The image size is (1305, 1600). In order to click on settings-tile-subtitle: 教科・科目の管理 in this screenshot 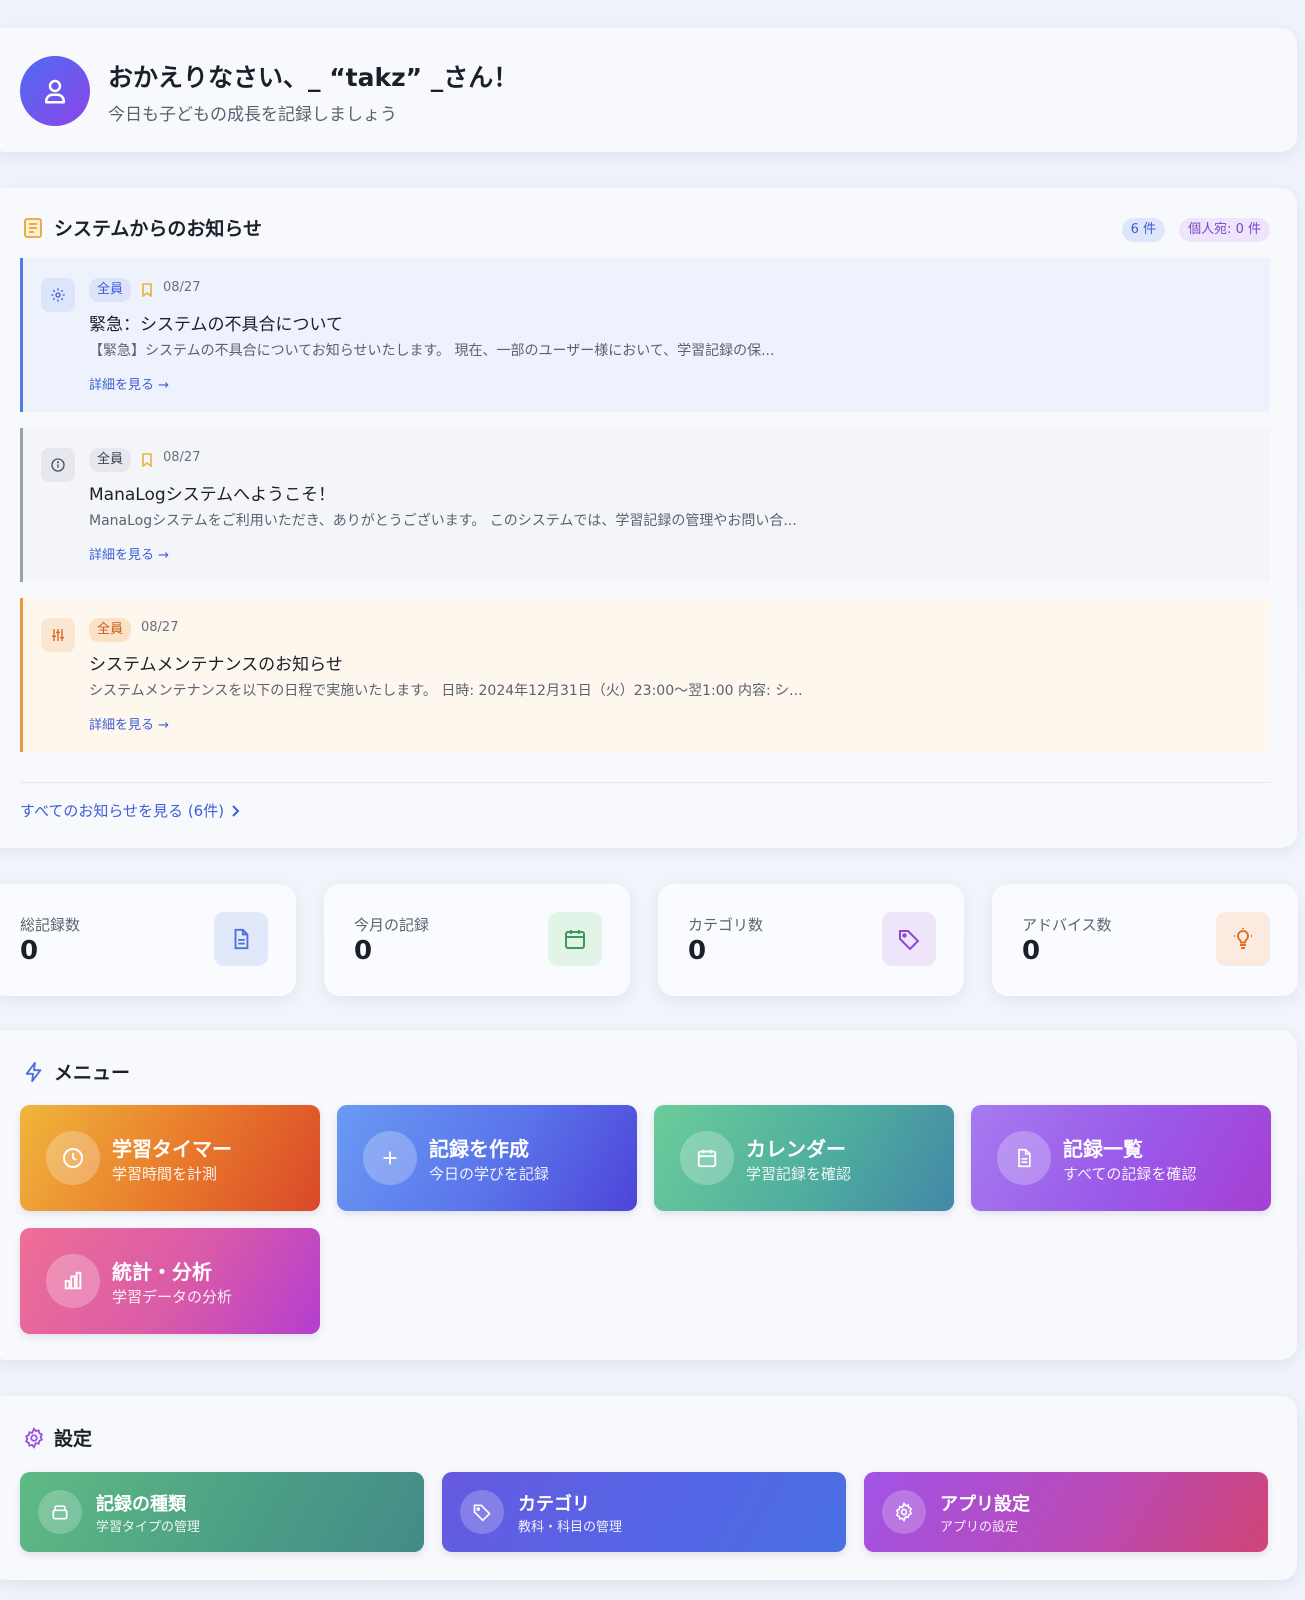, I will do `click(570, 1527)`.